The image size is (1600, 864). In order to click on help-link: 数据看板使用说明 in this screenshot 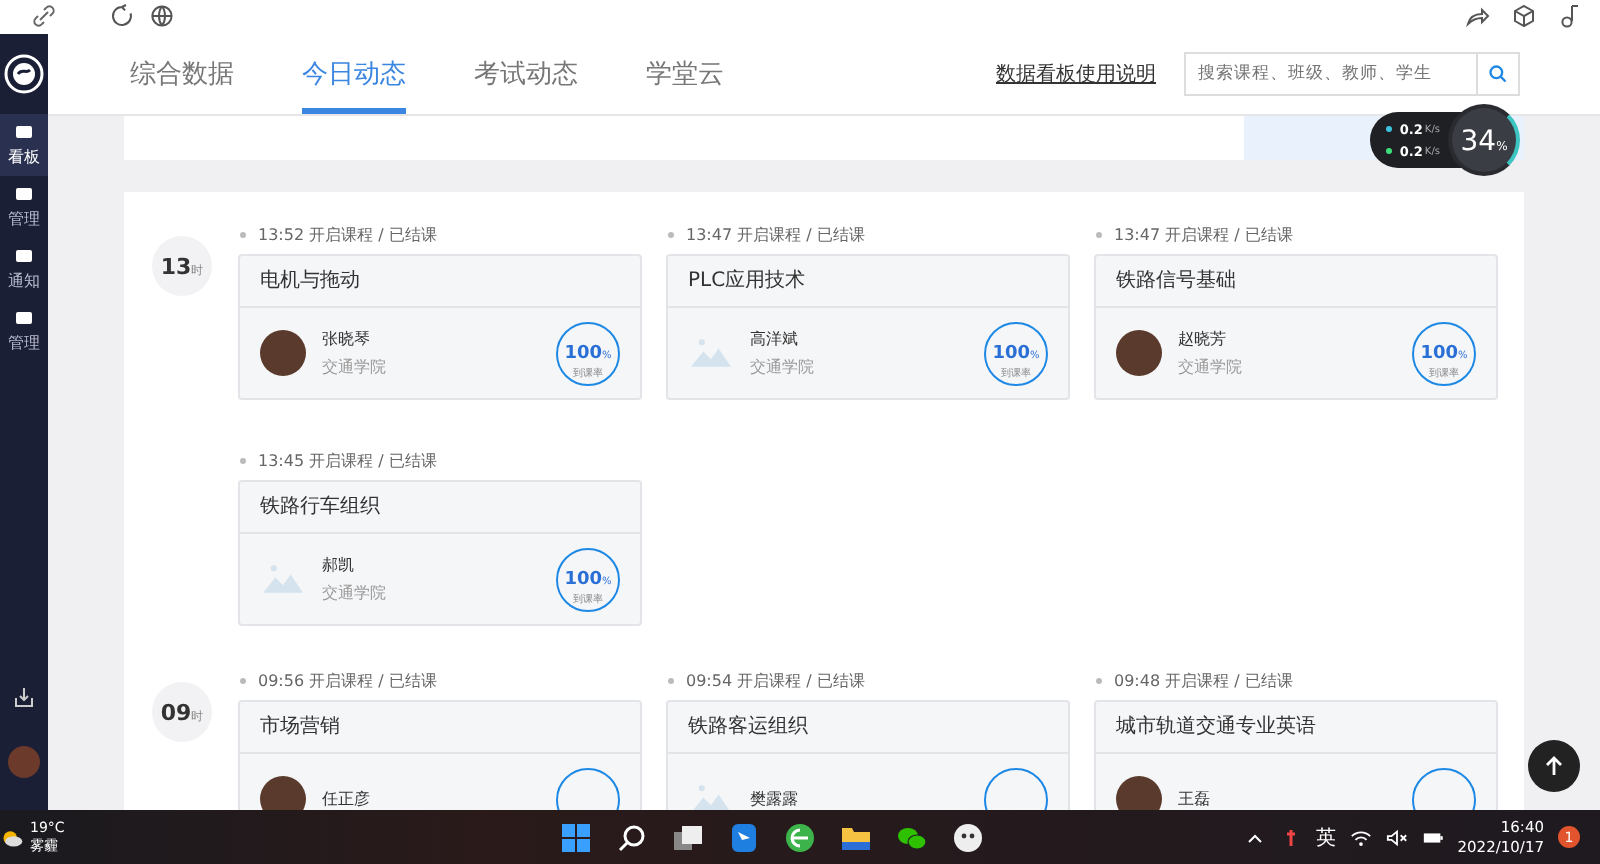, I will do `click(1076, 74)`.